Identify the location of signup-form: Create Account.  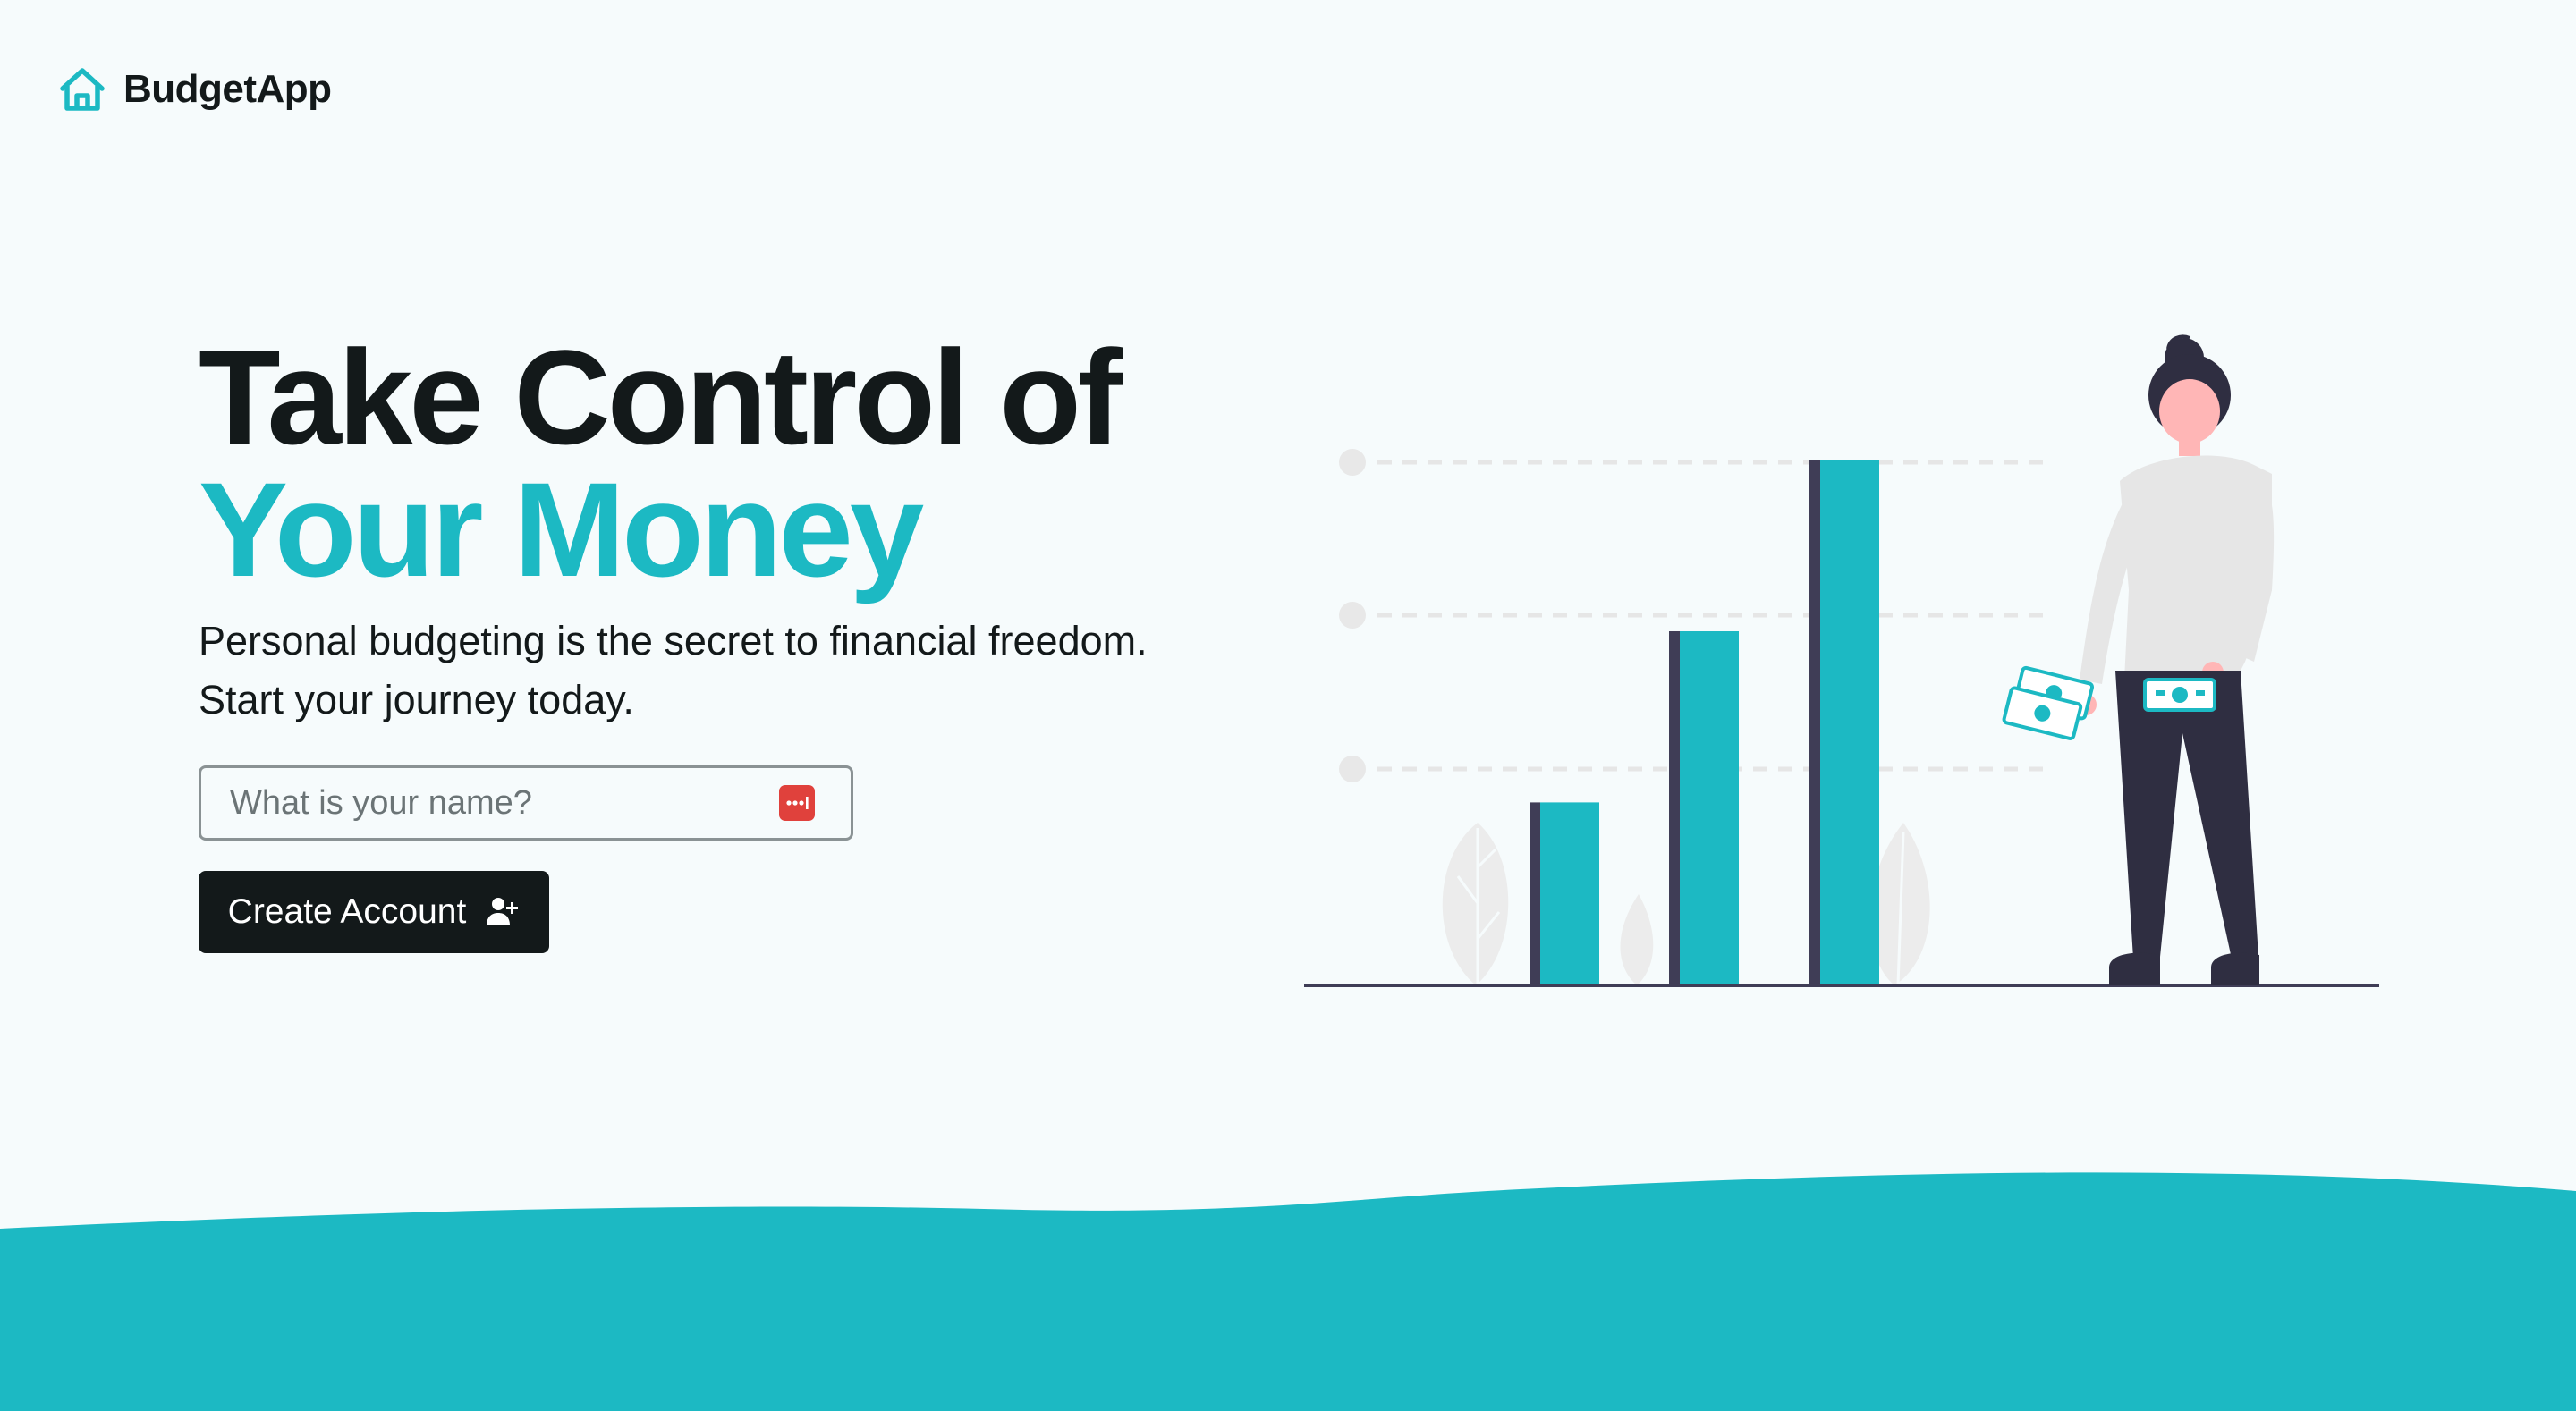
(735, 859).